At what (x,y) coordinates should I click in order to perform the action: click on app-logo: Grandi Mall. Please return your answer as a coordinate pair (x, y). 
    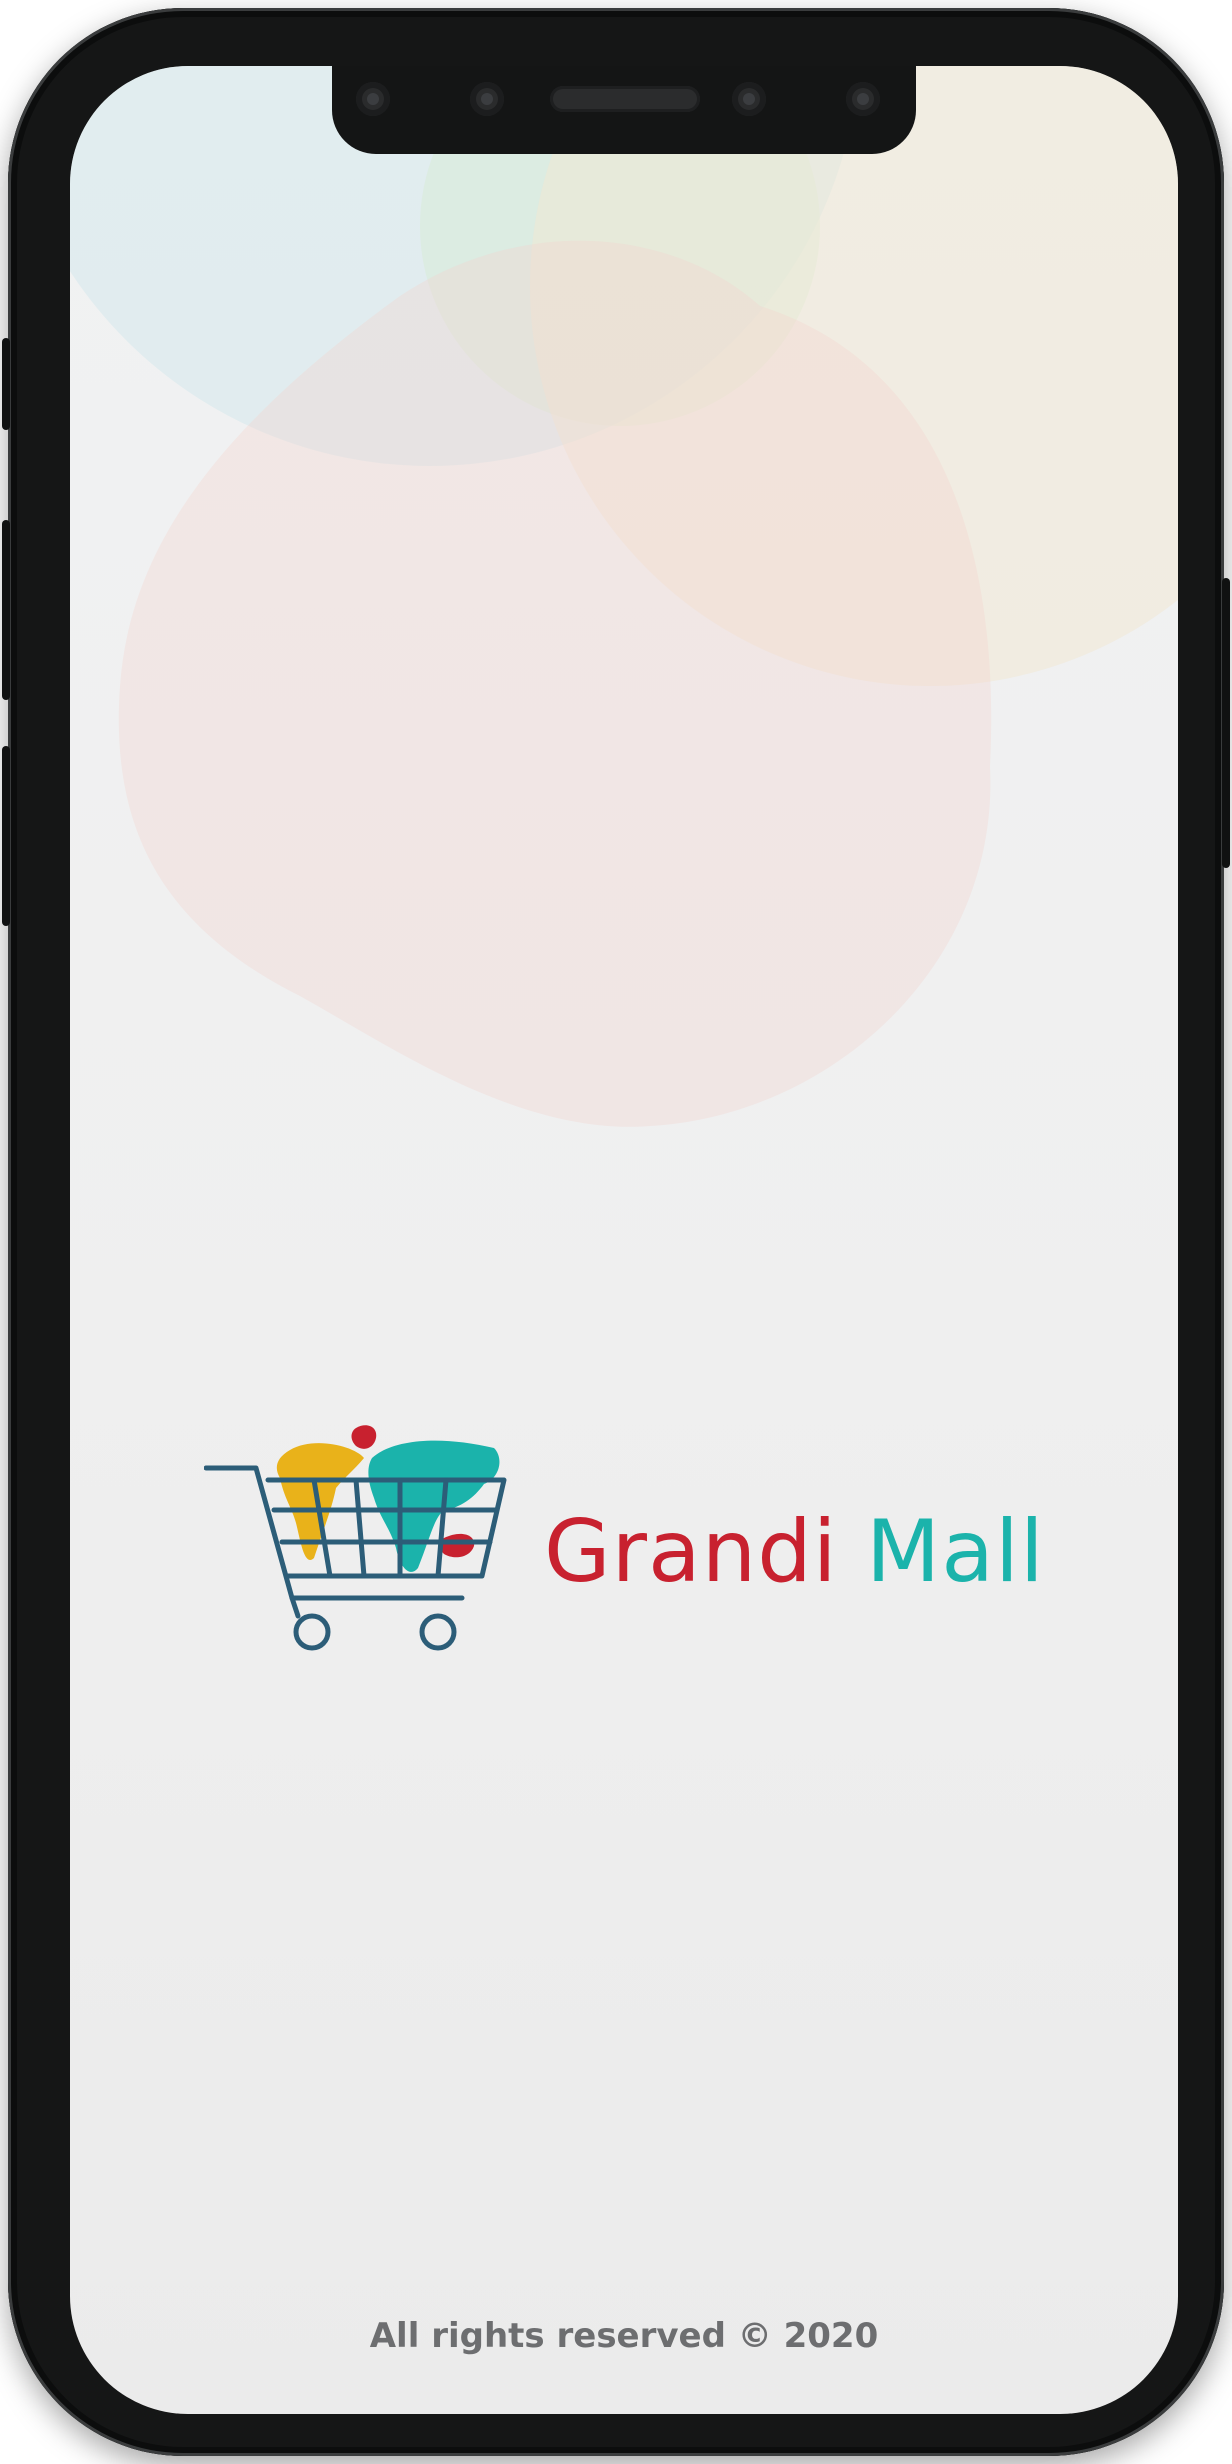
    Looking at the image, I should click on (624, 1538).